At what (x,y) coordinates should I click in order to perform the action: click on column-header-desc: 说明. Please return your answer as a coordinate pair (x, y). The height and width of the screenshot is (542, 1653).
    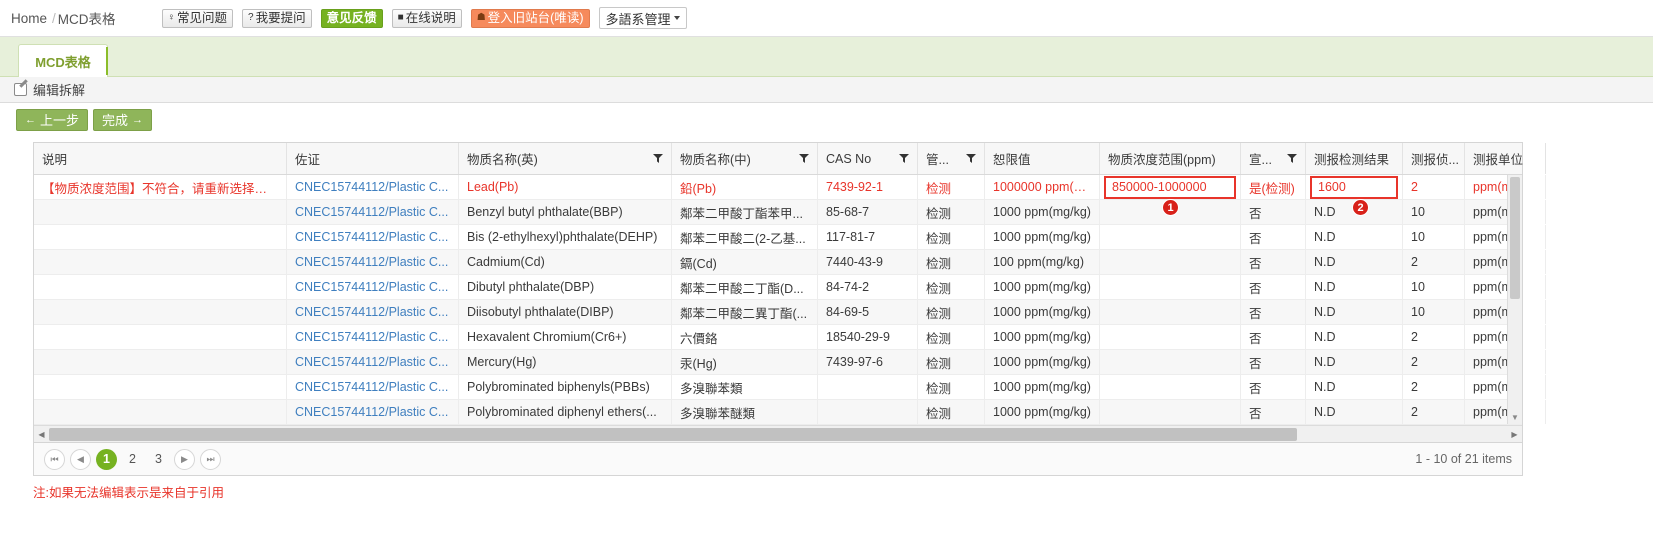
    Looking at the image, I should click on (160, 158).